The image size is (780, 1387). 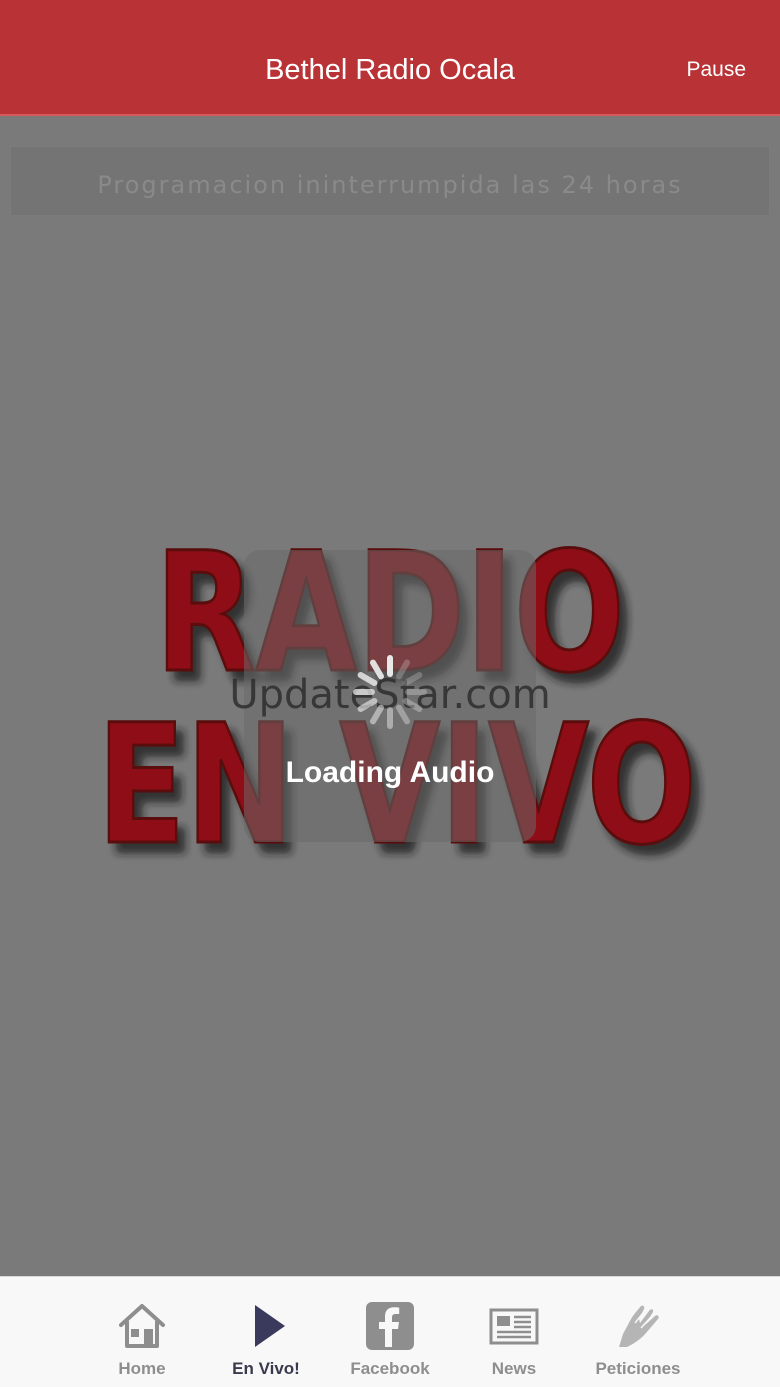 I want to click on tab-en-vivo: En Vivo!, so click(x=266, y=1332).